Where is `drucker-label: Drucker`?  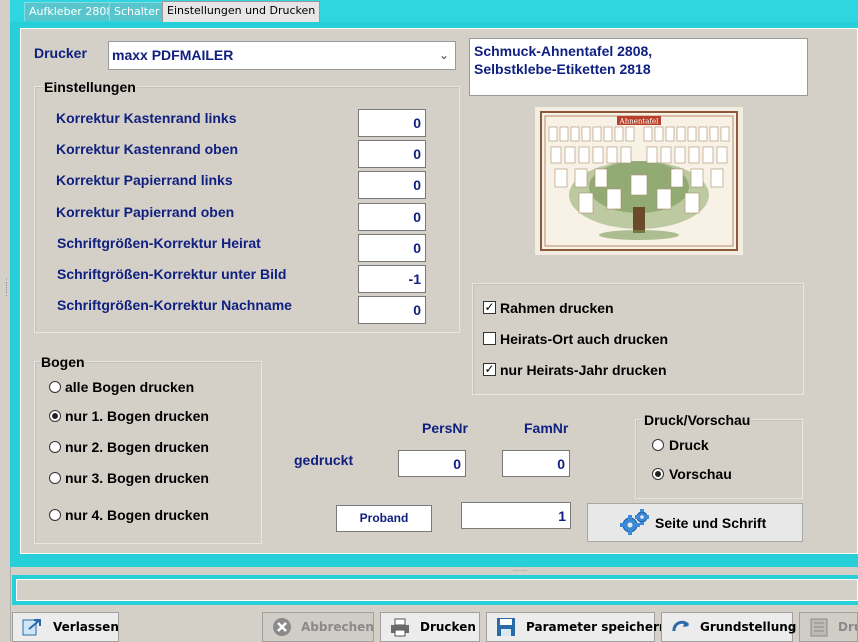
drucker-label: Drucker is located at coordinates (60, 53).